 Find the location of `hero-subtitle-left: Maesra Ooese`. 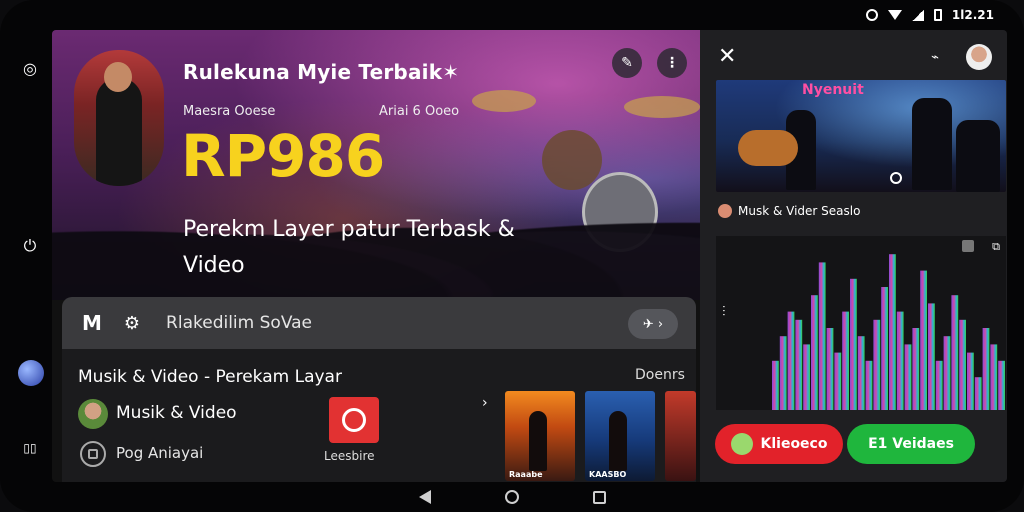

hero-subtitle-left: Maesra Ooese is located at coordinates (229, 111).